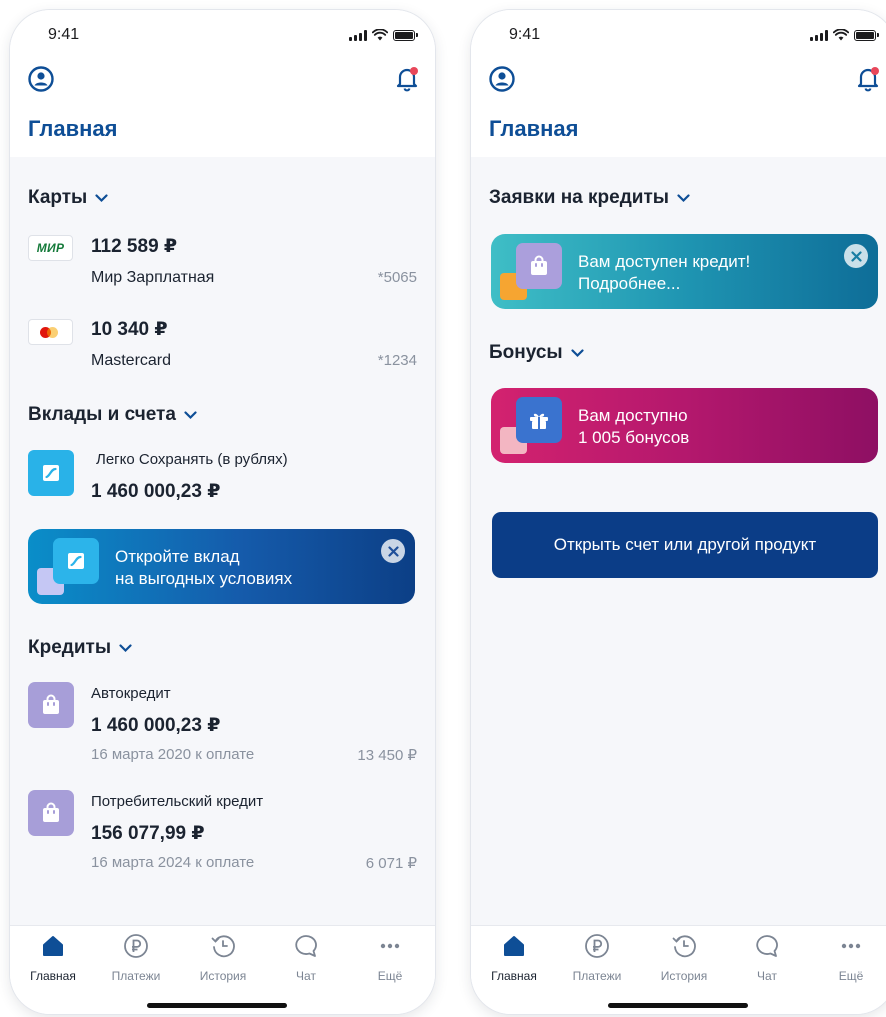 The width and height of the screenshot is (886, 1017). What do you see at coordinates (204, 578) in the screenshot?
I see `banner-line: на выгодных условиях` at bounding box center [204, 578].